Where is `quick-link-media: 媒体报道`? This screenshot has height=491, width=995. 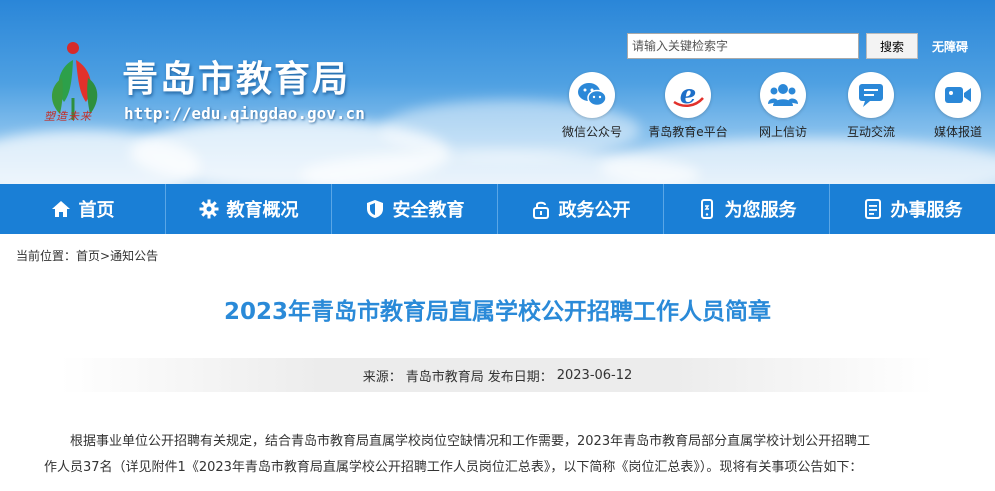
quick-link-media: 媒体报道 is located at coordinates (954, 106).